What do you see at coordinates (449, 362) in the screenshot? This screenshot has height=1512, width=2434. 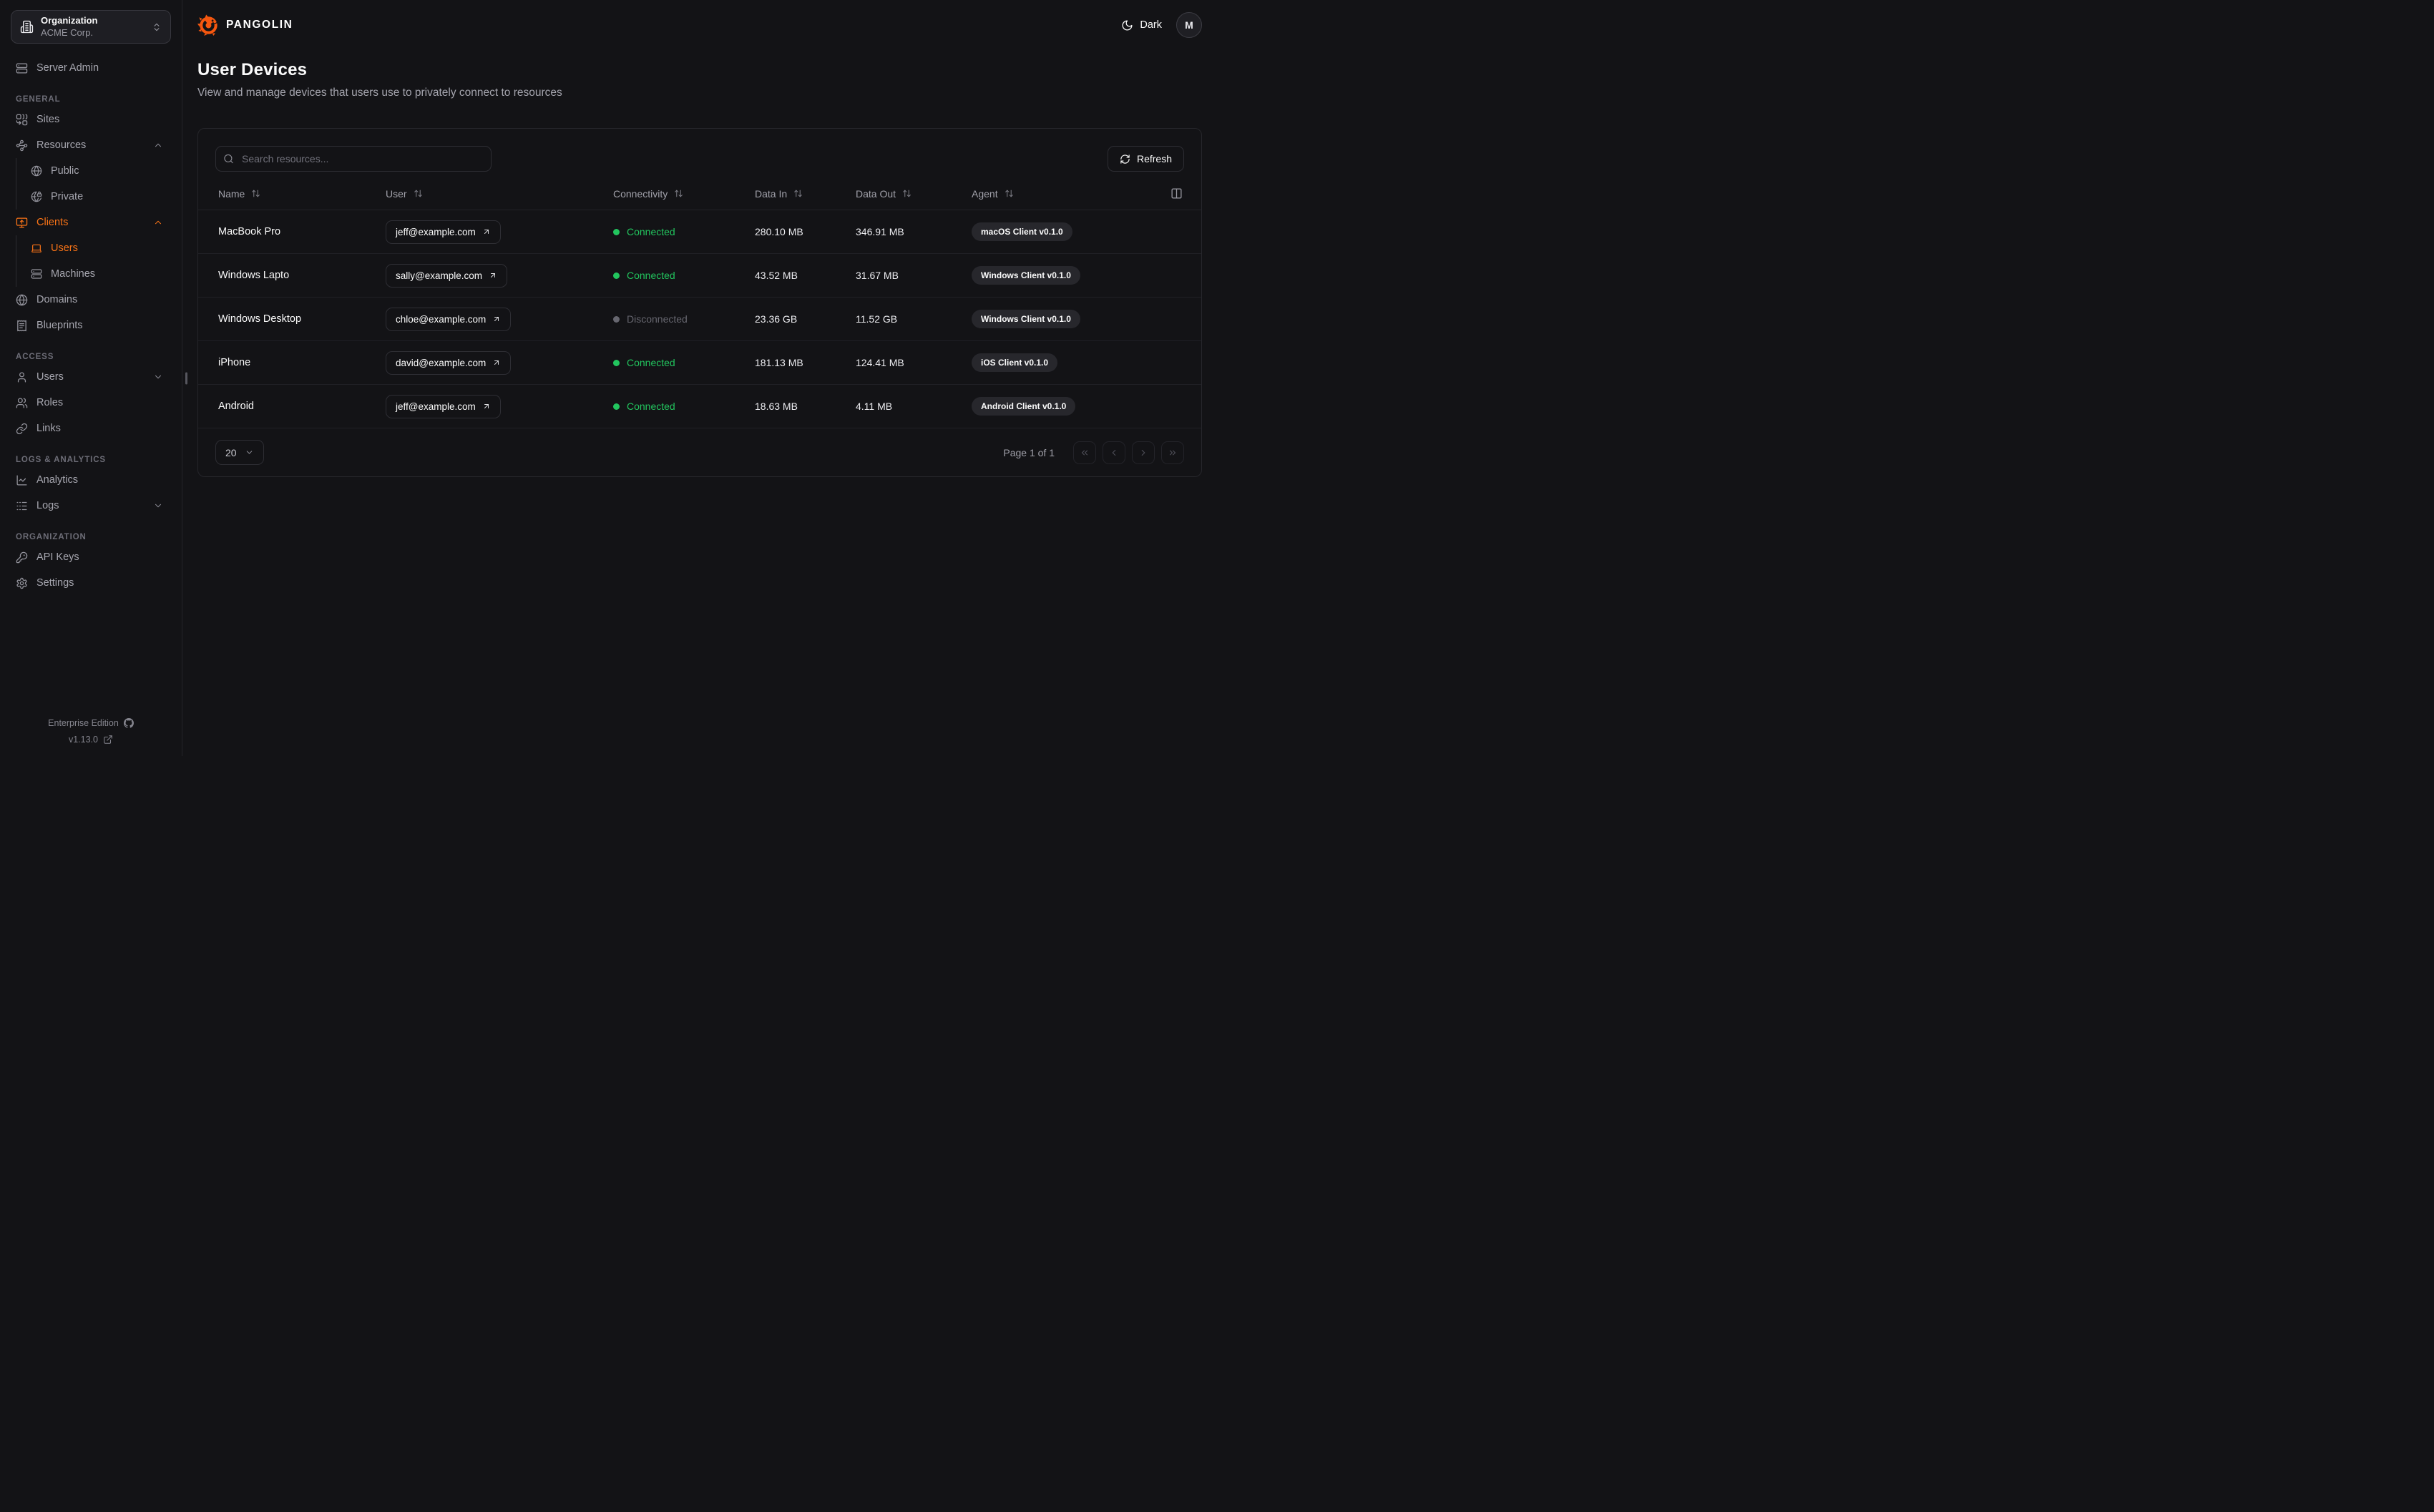 I see `user-link-button: david@example.com` at bounding box center [449, 362].